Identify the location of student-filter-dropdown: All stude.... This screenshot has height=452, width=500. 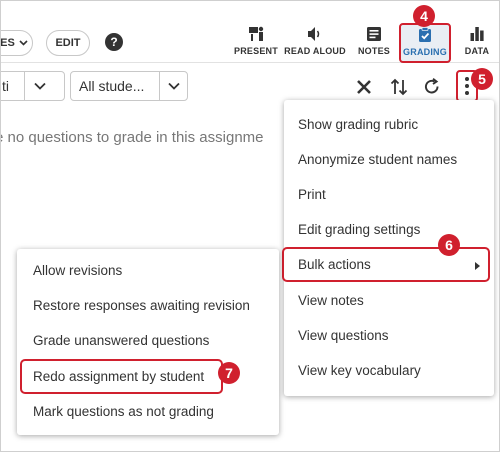
(129, 86).